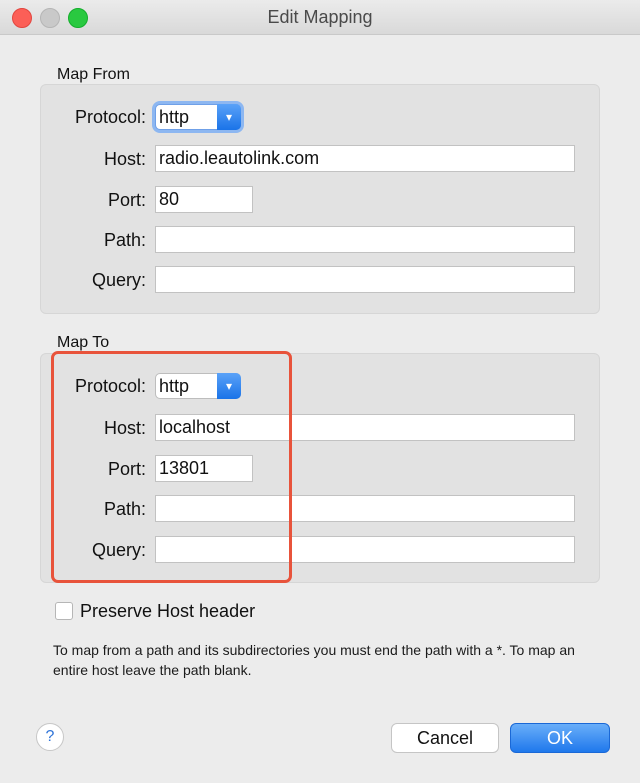  I want to click on preserve-host-label: Preserve Host header, so click(167, 611).